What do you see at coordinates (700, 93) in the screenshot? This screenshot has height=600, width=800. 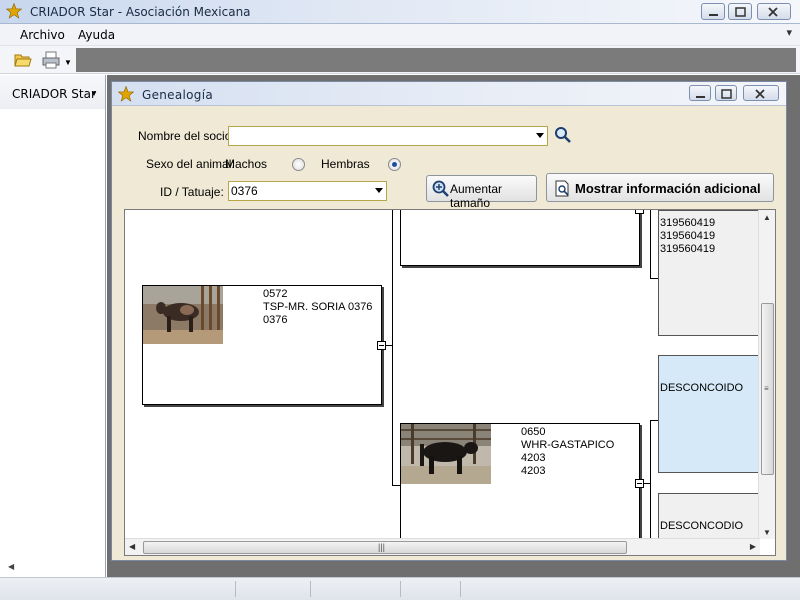 I see `child-minimize-button` at bounding box center [700, 93].